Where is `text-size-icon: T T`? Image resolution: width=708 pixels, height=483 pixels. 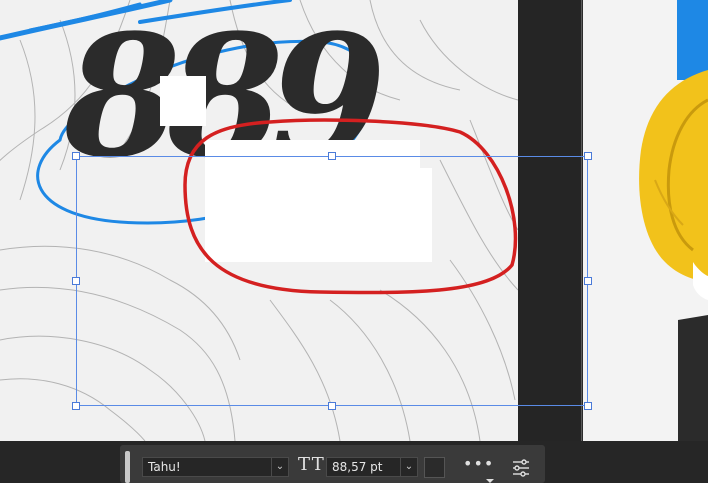
text-size-icon: T T is located at coordinates (311, 464).